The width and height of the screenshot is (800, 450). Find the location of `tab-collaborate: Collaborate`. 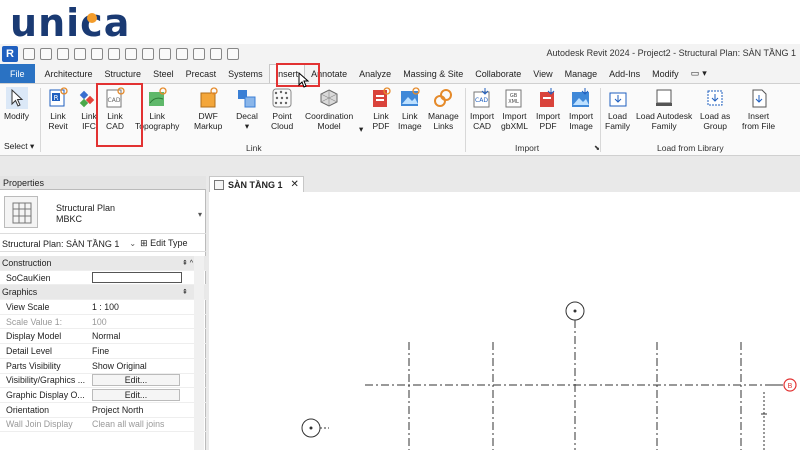

tab-collaborate: Collaborate is located at coordinates (498, 73).